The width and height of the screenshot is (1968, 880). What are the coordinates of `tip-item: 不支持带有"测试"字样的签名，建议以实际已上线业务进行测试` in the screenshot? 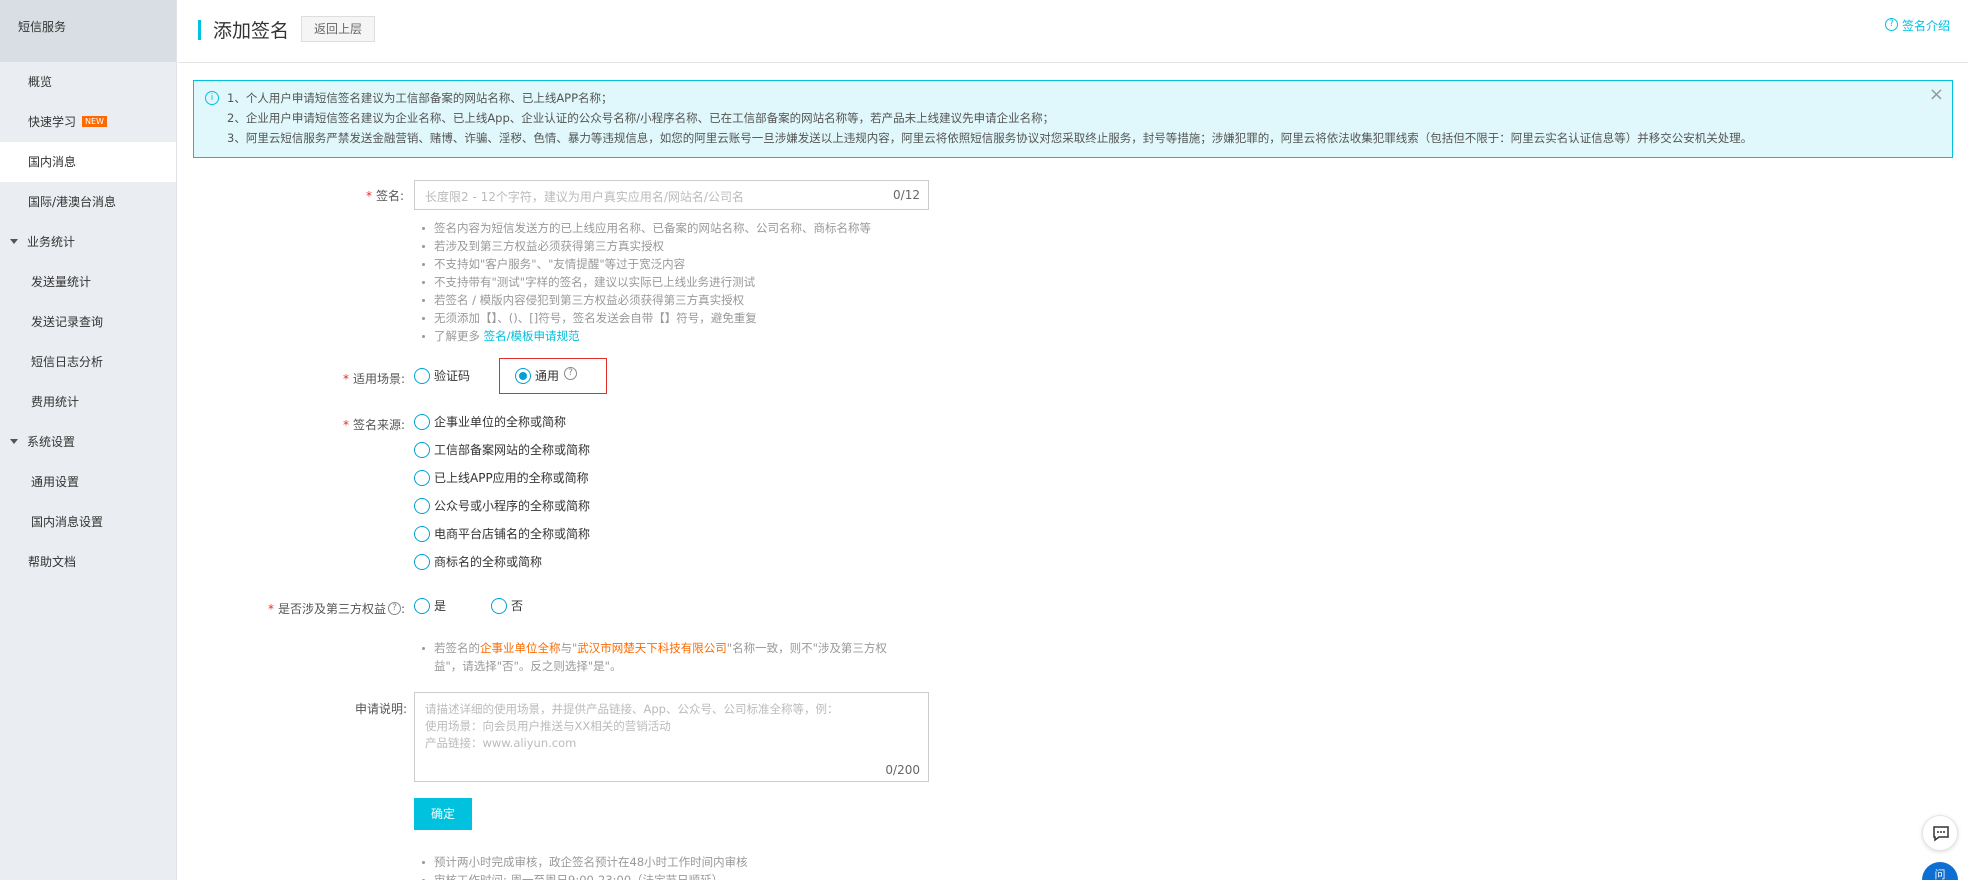 It's located at (645, 282).